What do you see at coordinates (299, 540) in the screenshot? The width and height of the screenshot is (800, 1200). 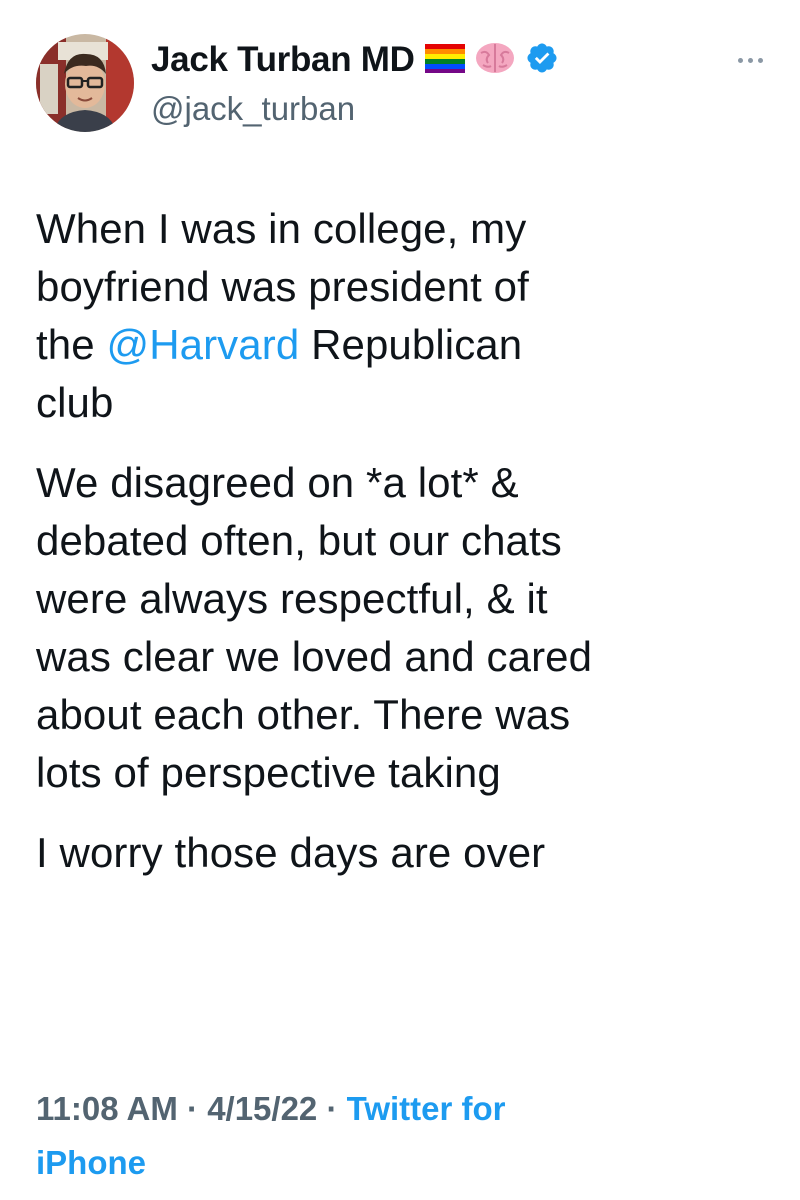 I see `tweet-line: debated often, but our chats` at bounding box center [299, 540].